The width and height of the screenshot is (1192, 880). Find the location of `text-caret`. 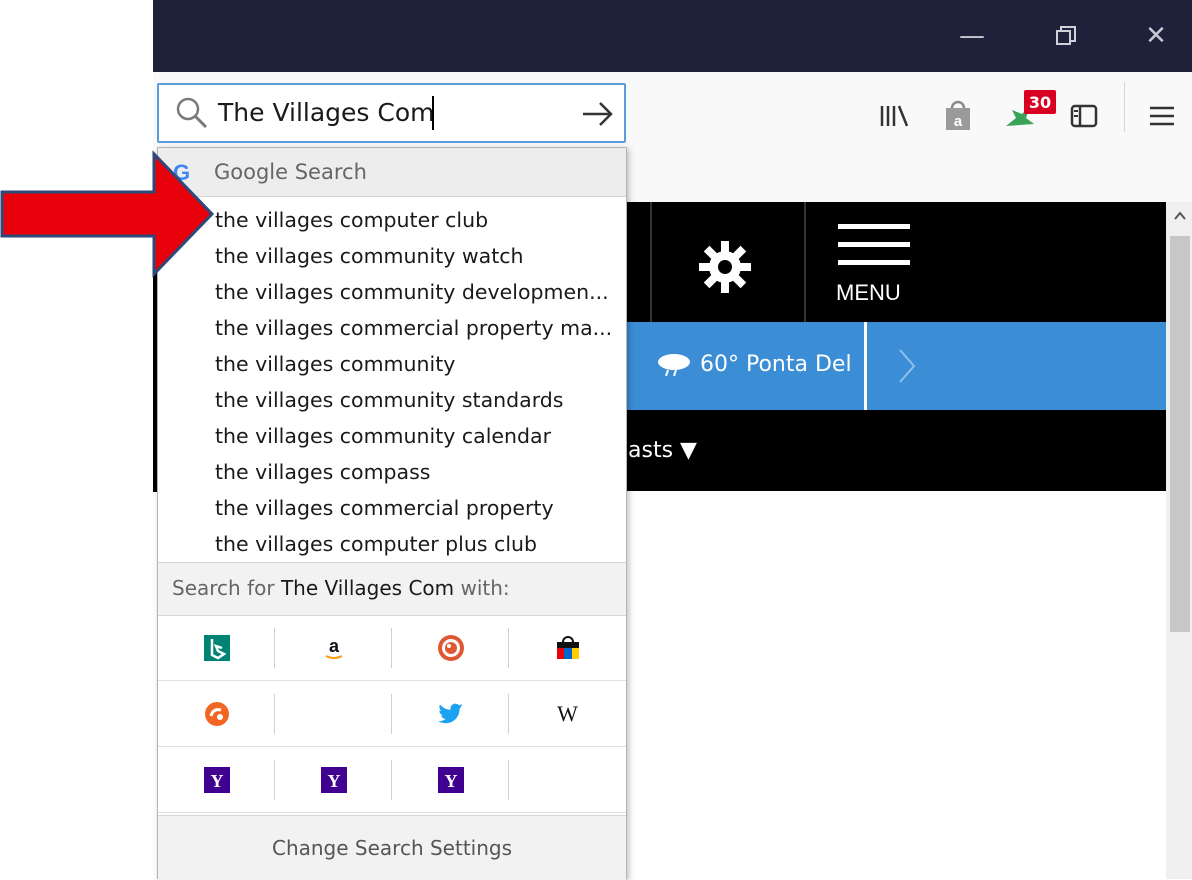

text-caret is located at coordinates (433, 113).